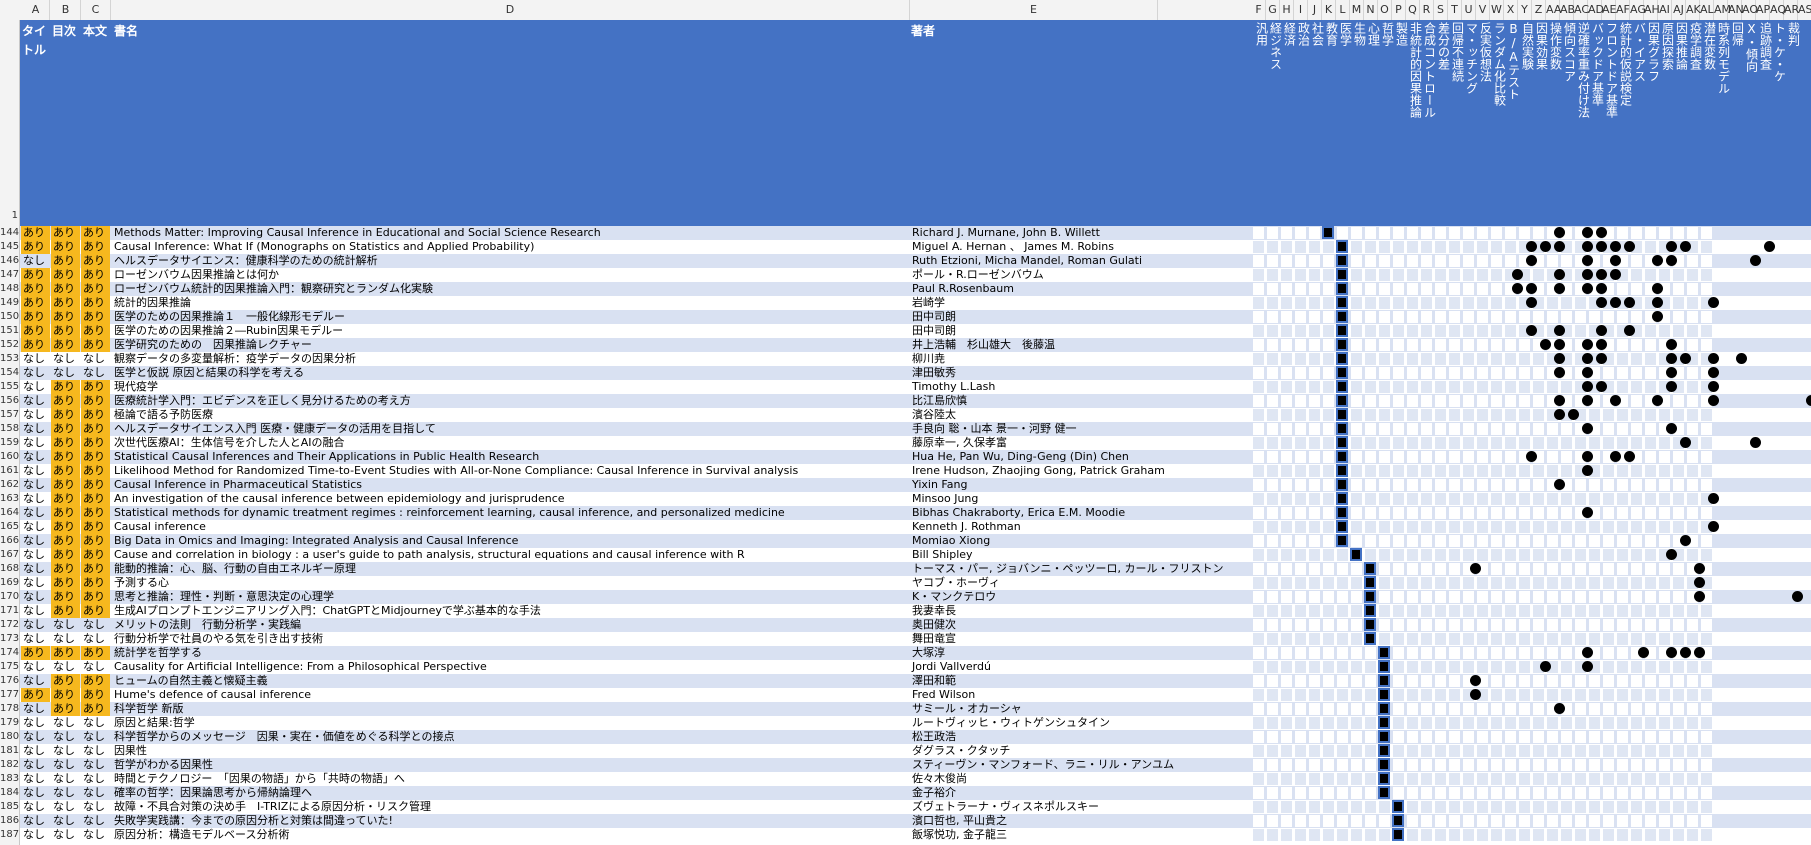 This screenshot has width=1811, height=845. I want to click on author-cell: Minsoo Jung, so click(1082, 499).